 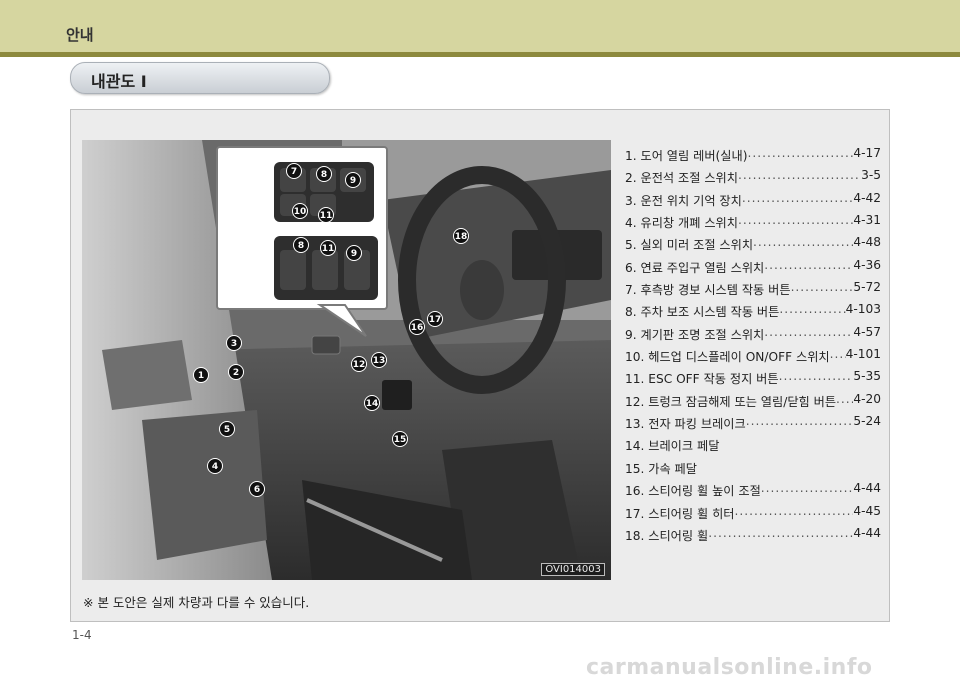 What do you see at coordinates (359, 364) in the screenshot?
I see `marker-12: 12` at bounding box center [359, 364].